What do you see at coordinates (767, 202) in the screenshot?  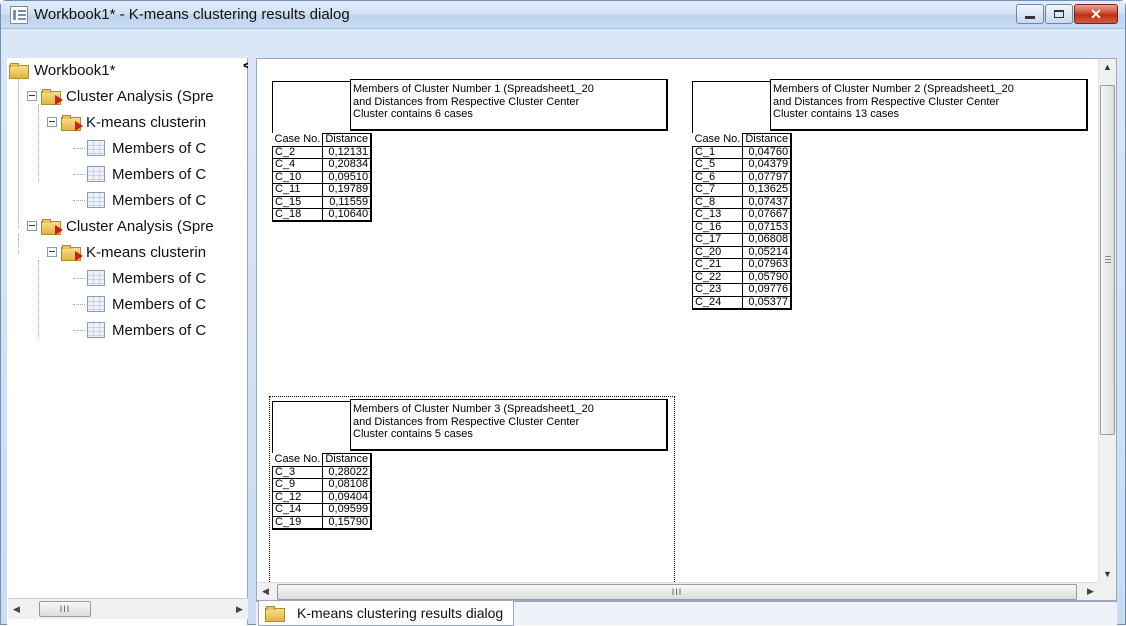 I see `distance-cell: 0,07437` at bounding box center [767, 202].